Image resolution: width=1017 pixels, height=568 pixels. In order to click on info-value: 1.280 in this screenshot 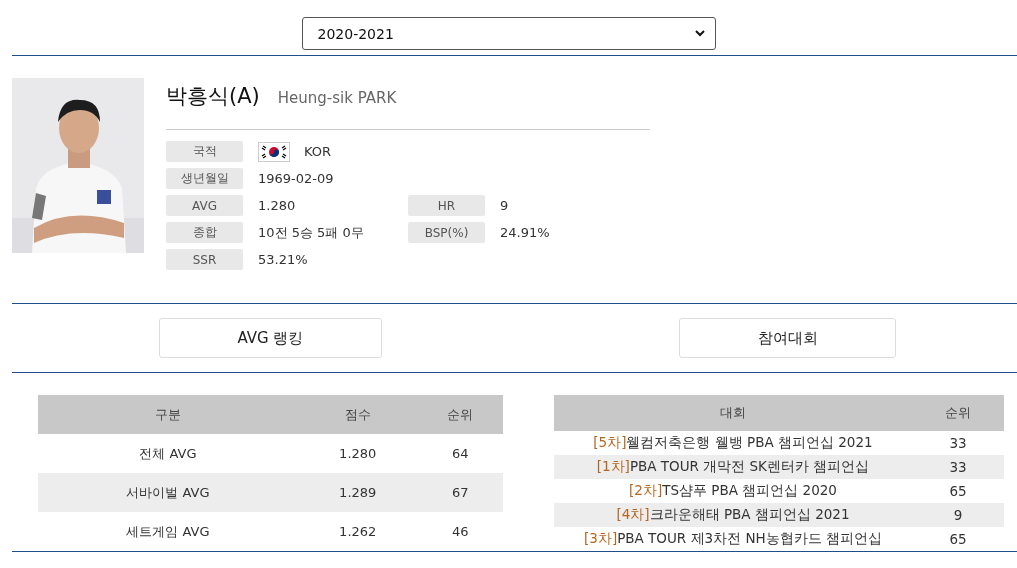, I will do `click(277, 205)`.